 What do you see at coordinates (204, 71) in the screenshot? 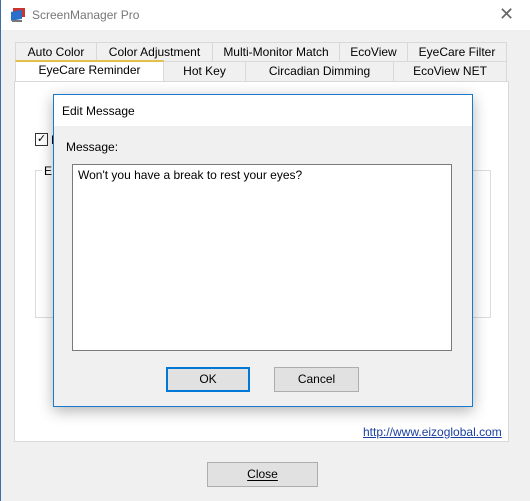
I see `tab-hot-key: Hot Key` at bounding box center [204, 71].